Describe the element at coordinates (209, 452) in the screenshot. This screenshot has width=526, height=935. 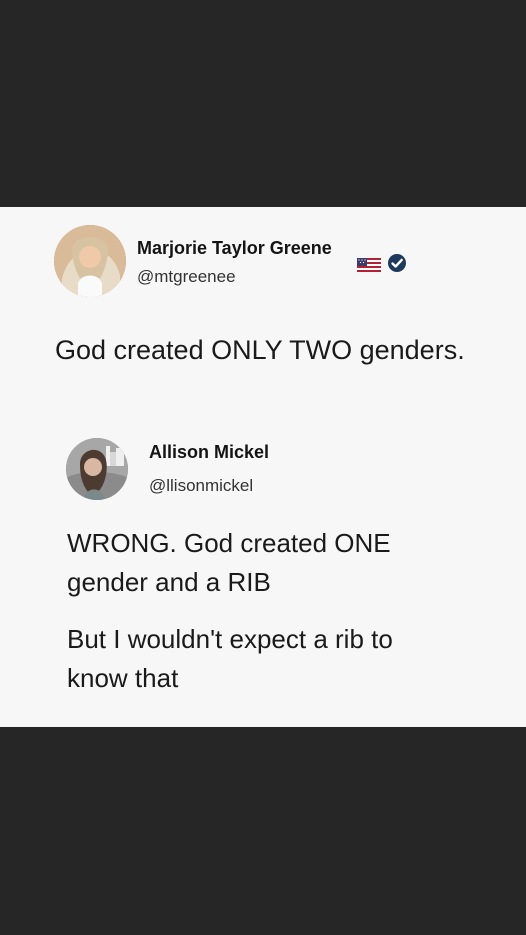
I see `display-name: Allison Mickel` at that location.